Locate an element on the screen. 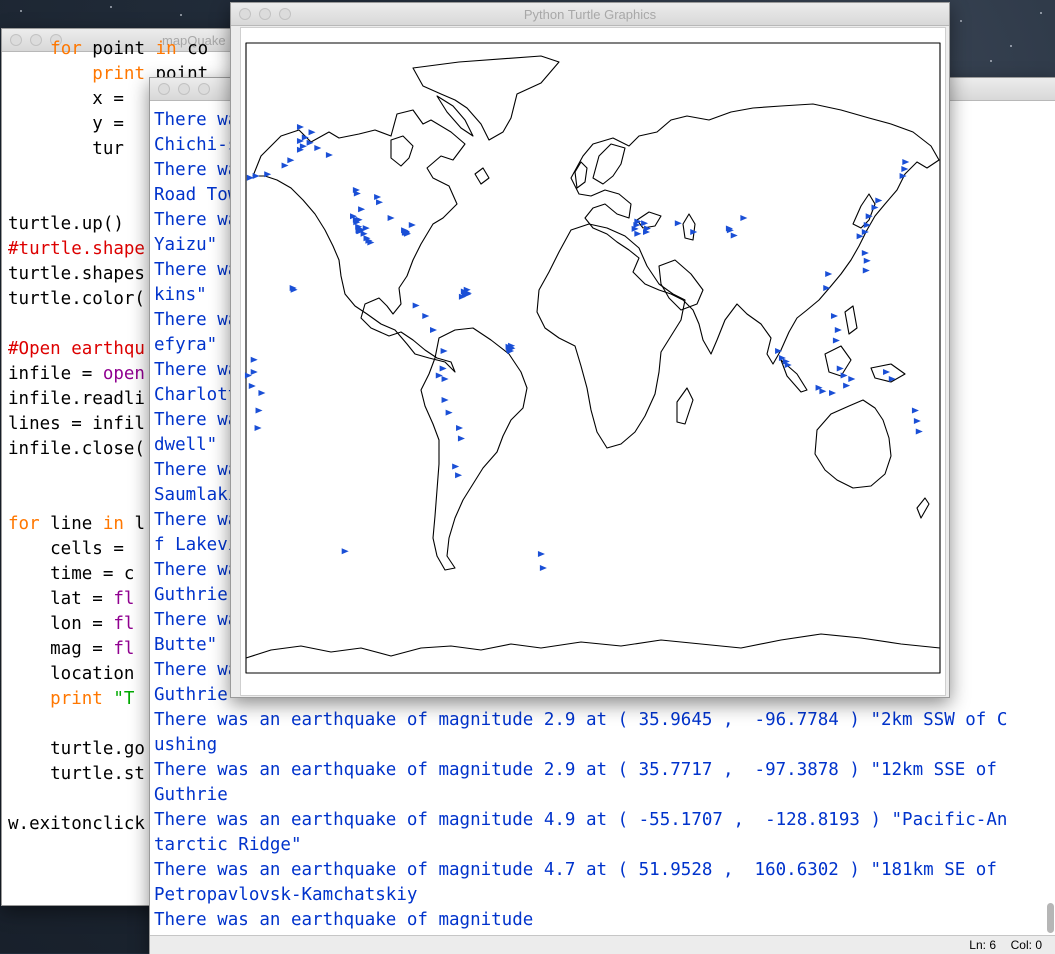 This screenshot has height=954, width=1055. new-guinea-outline is located at coordinates (888, 373).